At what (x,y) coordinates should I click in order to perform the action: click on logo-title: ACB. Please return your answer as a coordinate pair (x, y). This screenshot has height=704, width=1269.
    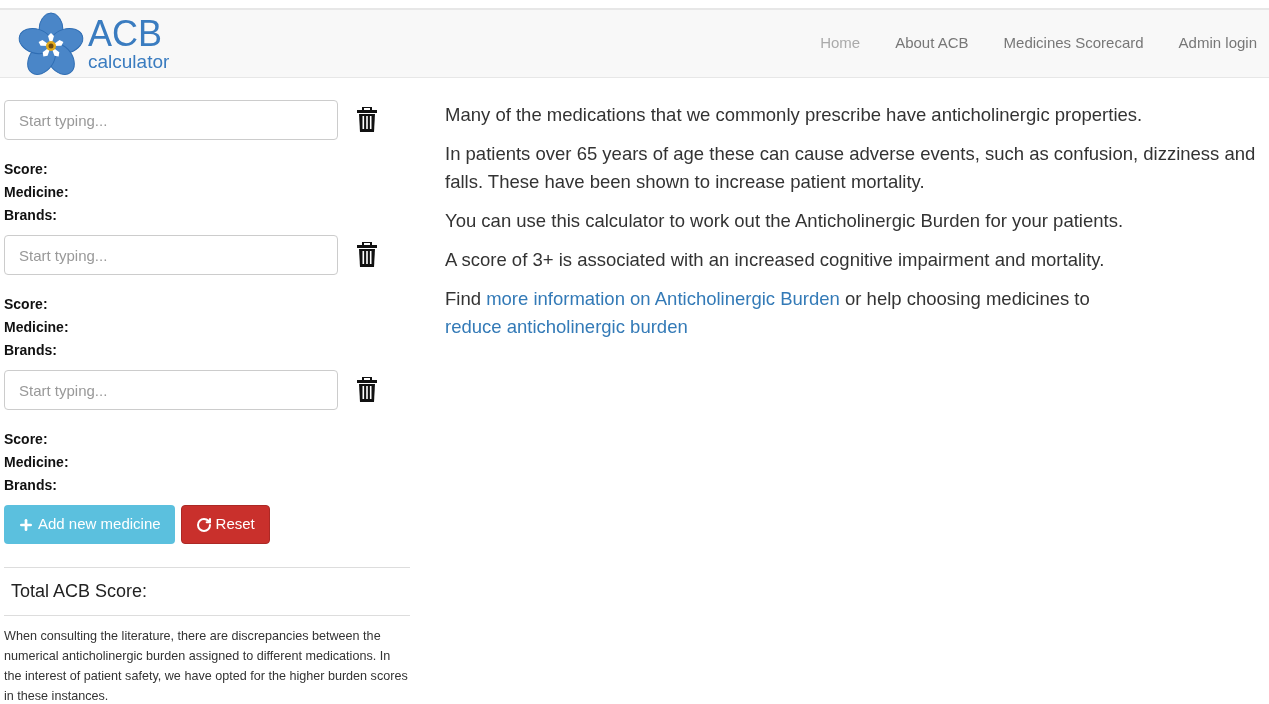
    Looking at the image, I should click on (126, 33).